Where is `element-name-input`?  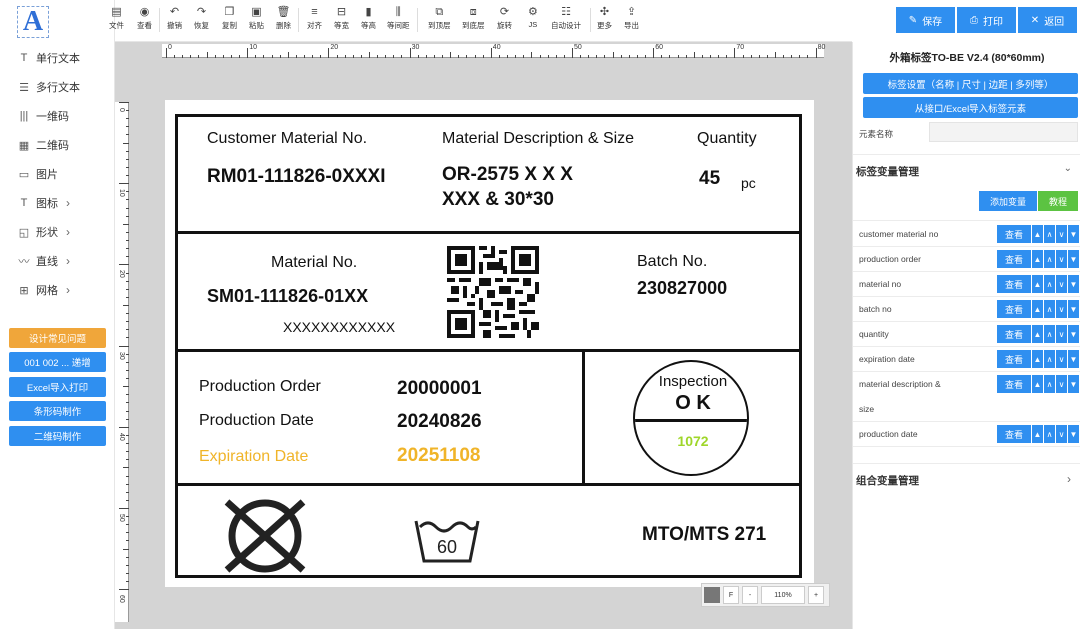
element-name-input is located at coordinates (1003, 132).